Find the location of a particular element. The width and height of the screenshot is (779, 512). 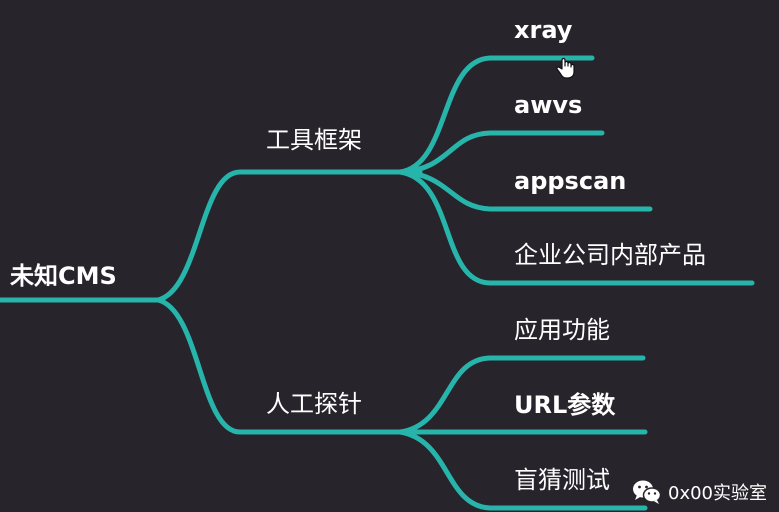

leaf-node-awvs: awvs is located at coordinates (548, 105).